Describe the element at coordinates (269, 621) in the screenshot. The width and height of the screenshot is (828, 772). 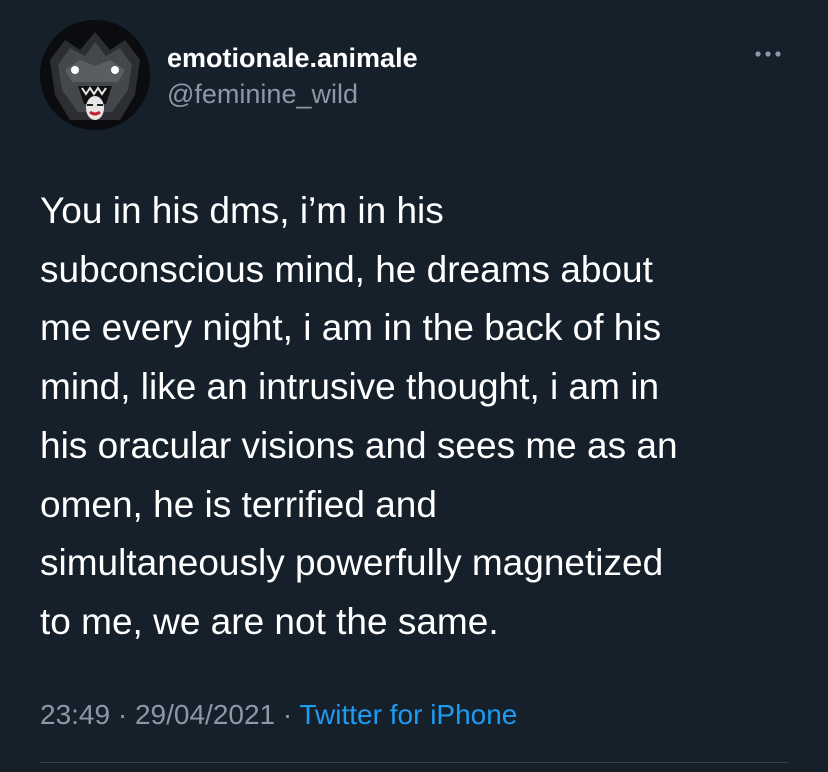
I see `tweet-text-line: to me, we are not the same.` at that location.